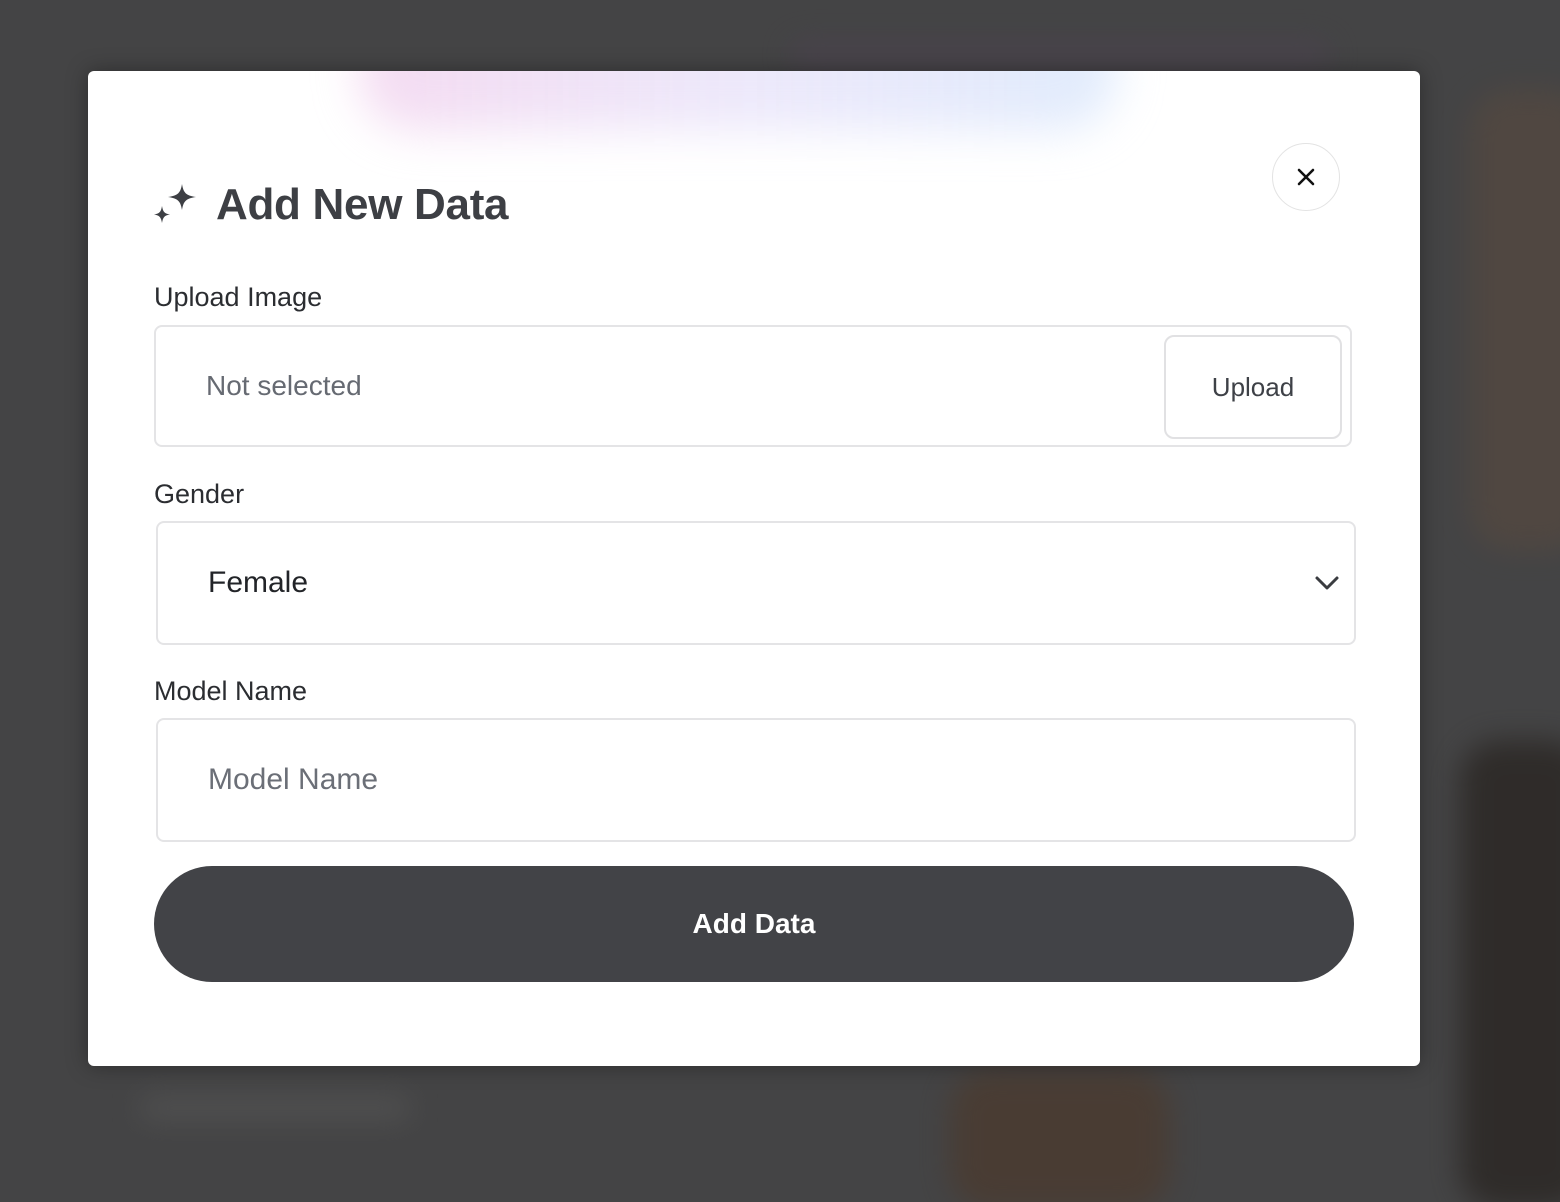  I want to click on upload-image-label: Upload Image, so click(238, 297).